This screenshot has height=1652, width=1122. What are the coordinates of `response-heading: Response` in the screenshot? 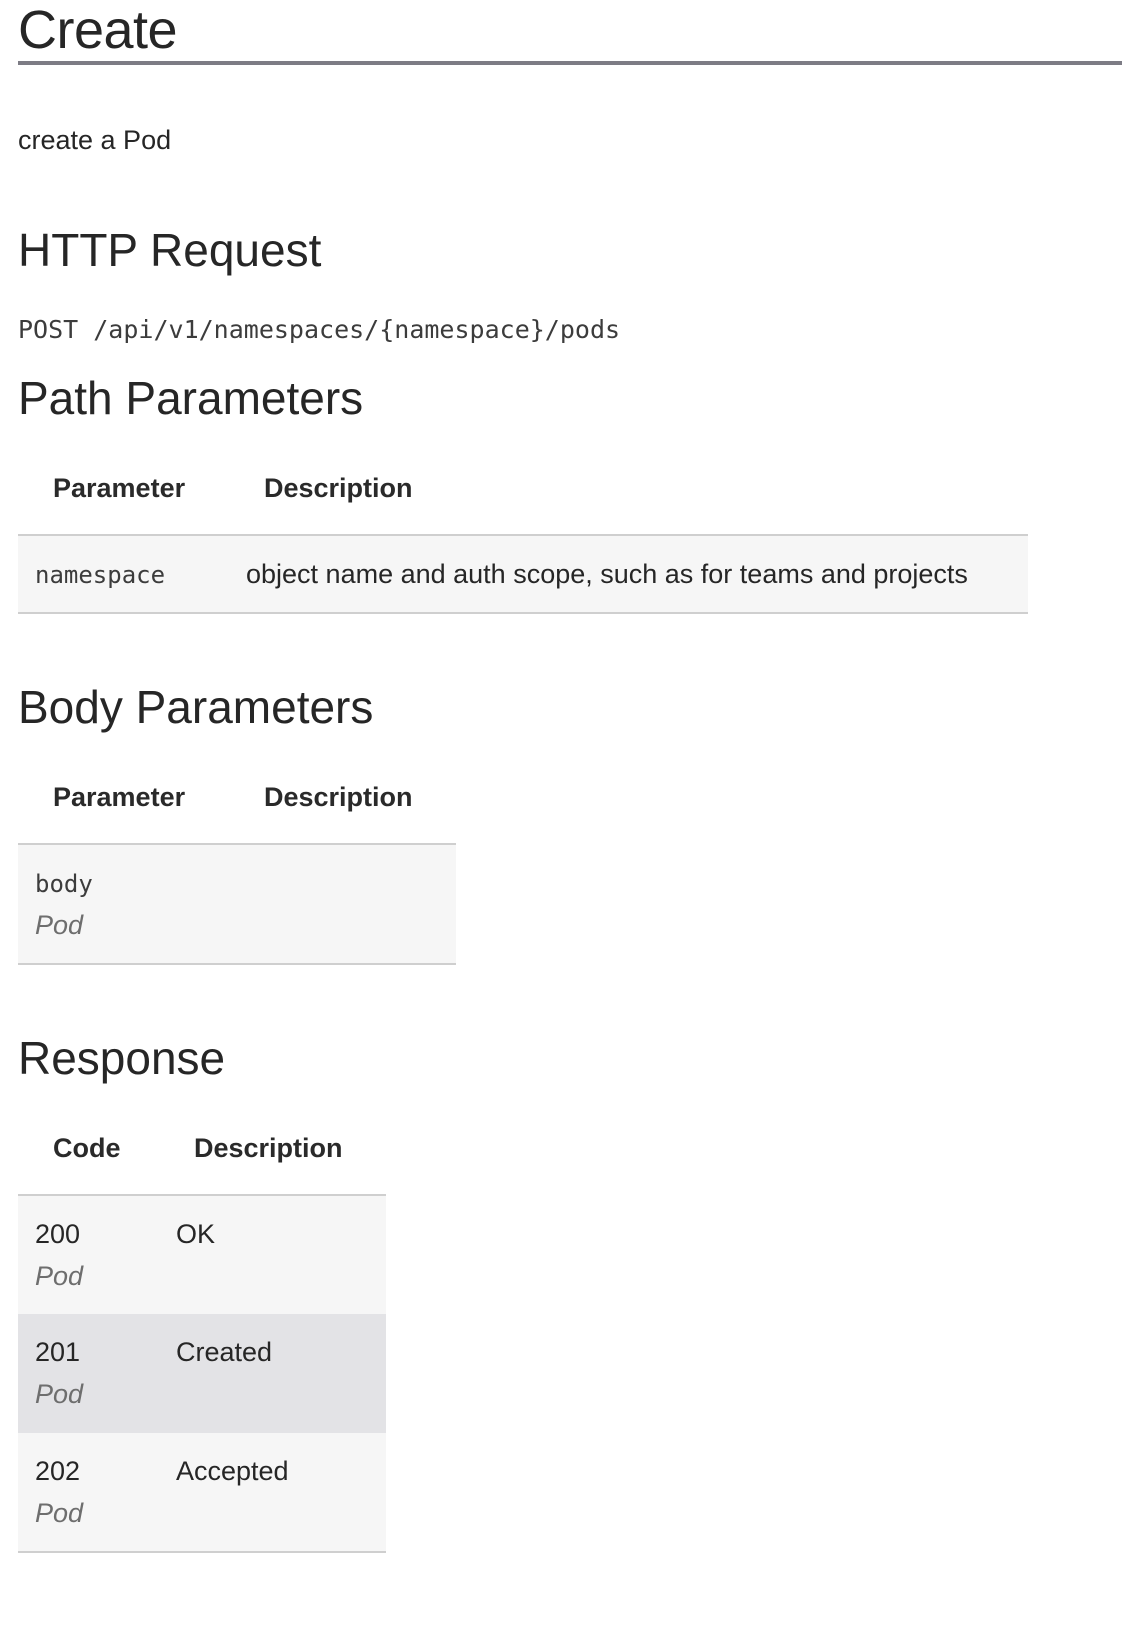 It's located at (122, 1058).